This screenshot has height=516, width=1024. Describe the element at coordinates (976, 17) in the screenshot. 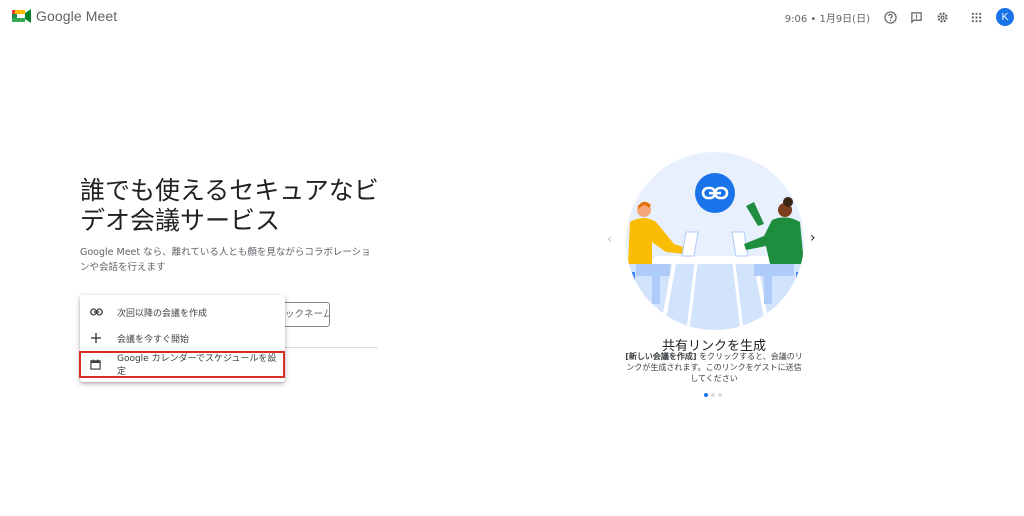

I see `apps-grid-icon` at that location.